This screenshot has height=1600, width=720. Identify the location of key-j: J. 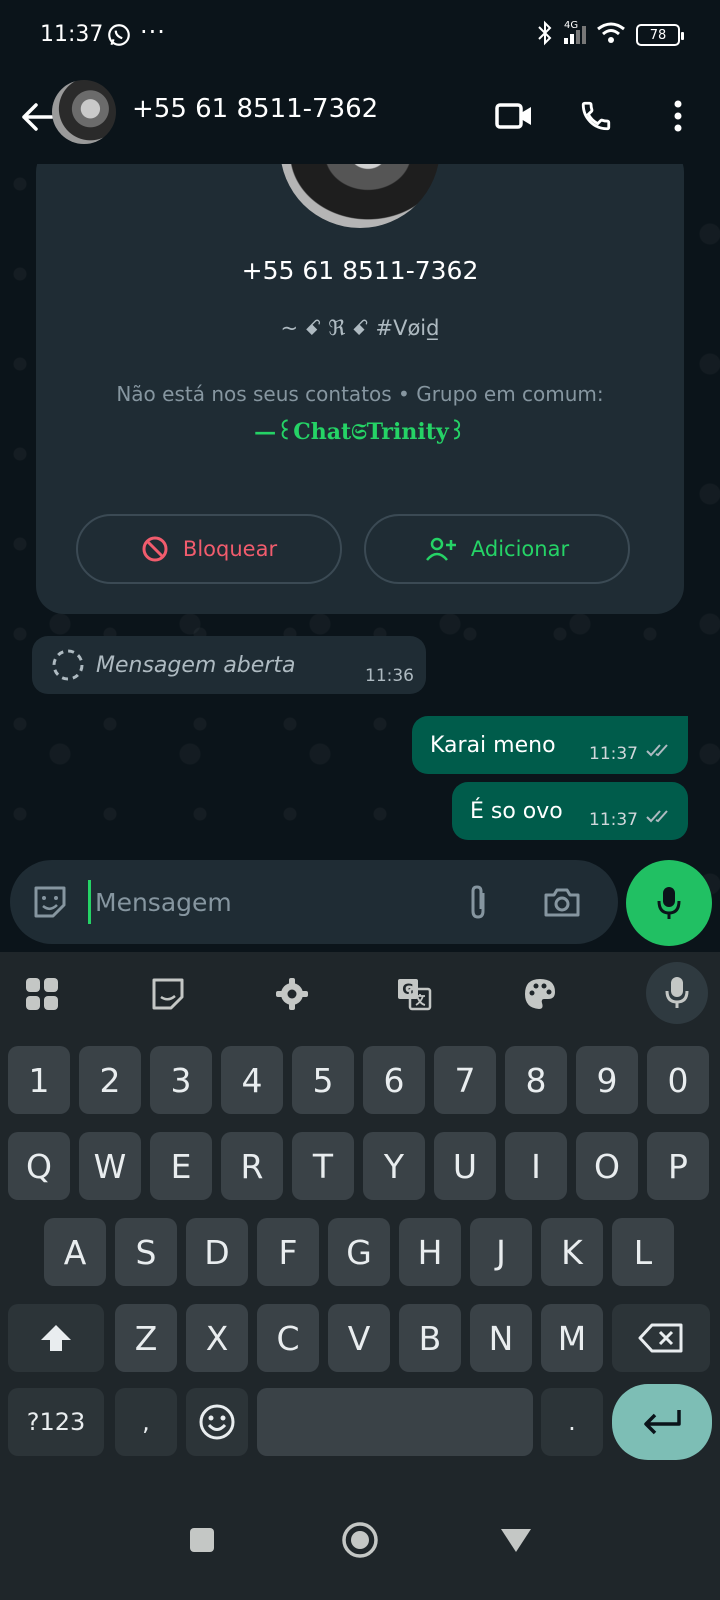
(501, 1252).